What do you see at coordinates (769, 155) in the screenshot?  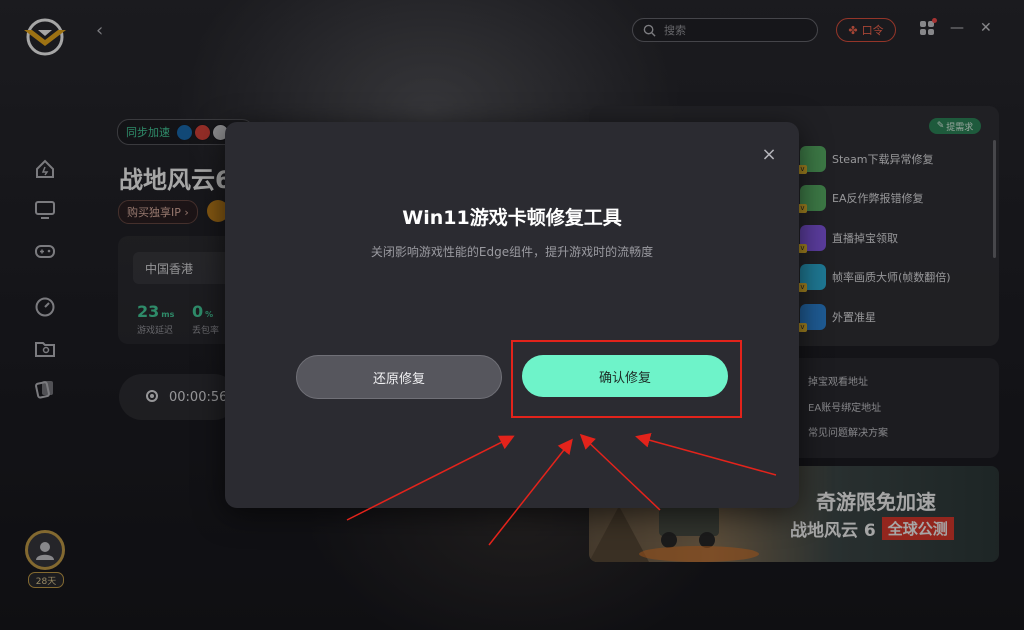 I see `close-dialog-button: ×` at bounding box center [769, 155].